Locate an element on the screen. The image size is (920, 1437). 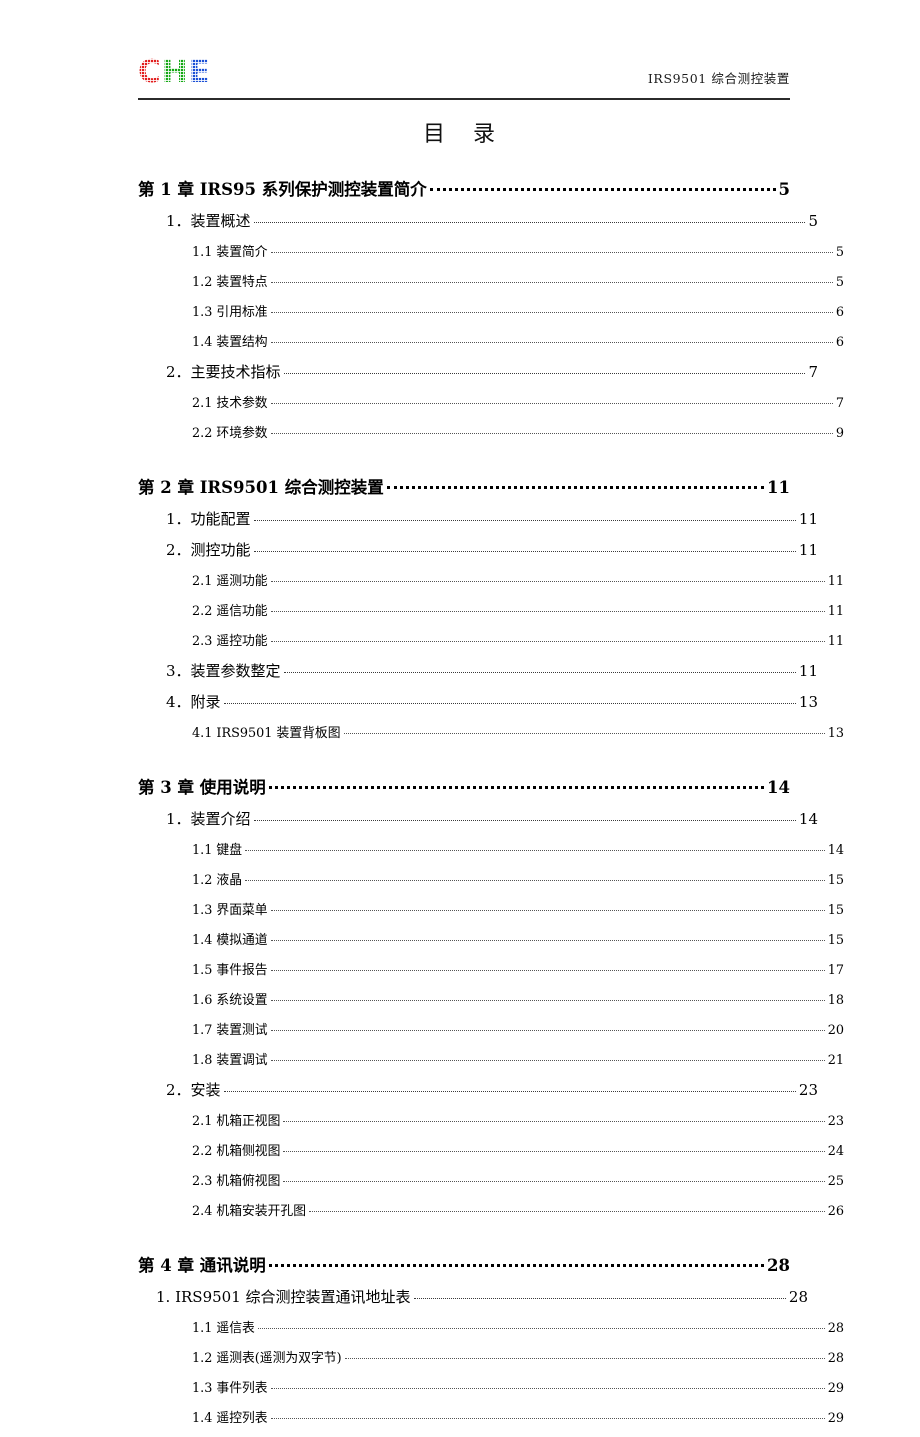
toc-entry-row: 1.1 遥信表 28 is located at coordinates (491, 1332).